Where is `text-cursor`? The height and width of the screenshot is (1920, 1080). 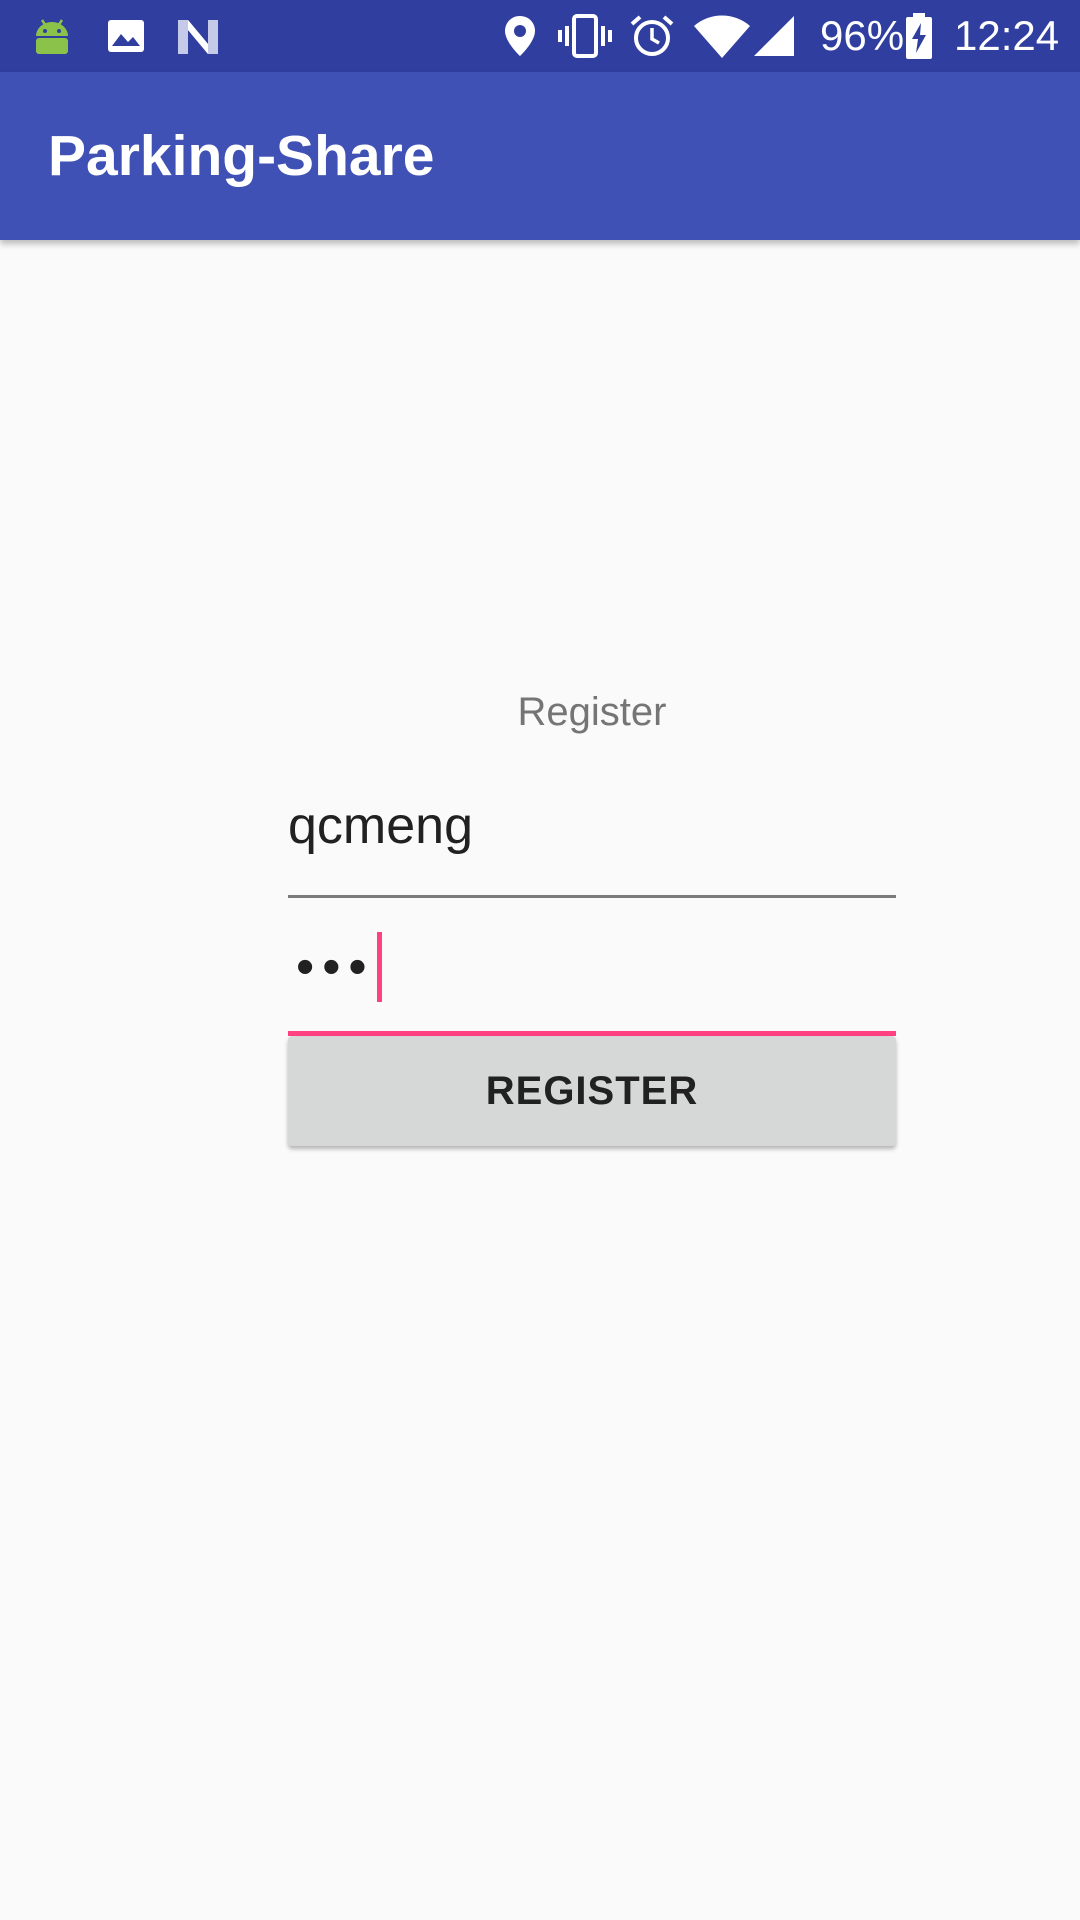 text-cursor is located at coordinates (379, 967).